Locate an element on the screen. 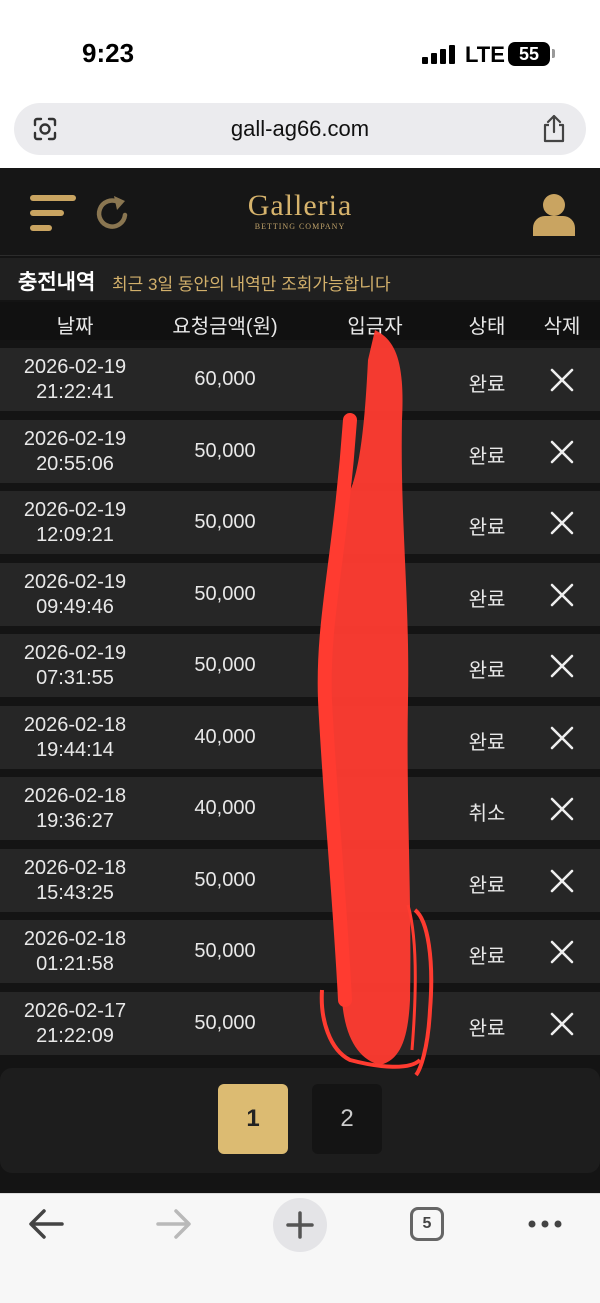  row-datetime: 2026-02-18 19:44:14 is located at coordinates (75, 738).